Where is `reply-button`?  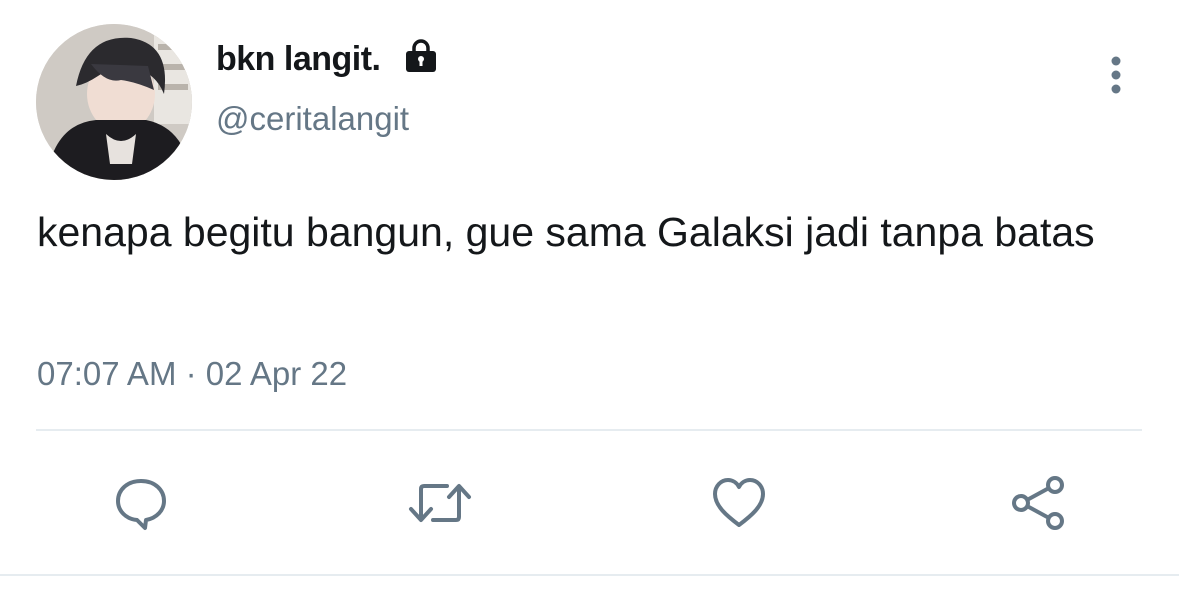
reply-button is located at coordinates (141, 503).